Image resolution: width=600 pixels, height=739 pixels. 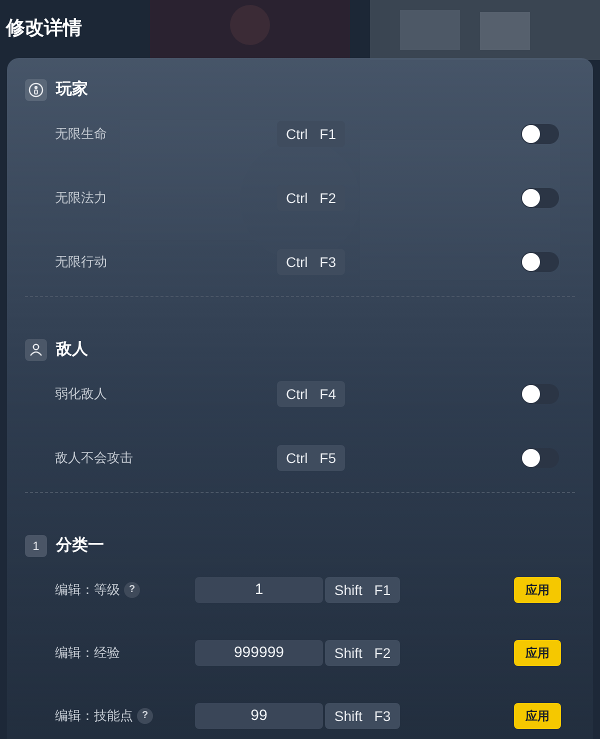 I want to click on hotkey-badge: Ctrl F5, so click(x=311, y=458).